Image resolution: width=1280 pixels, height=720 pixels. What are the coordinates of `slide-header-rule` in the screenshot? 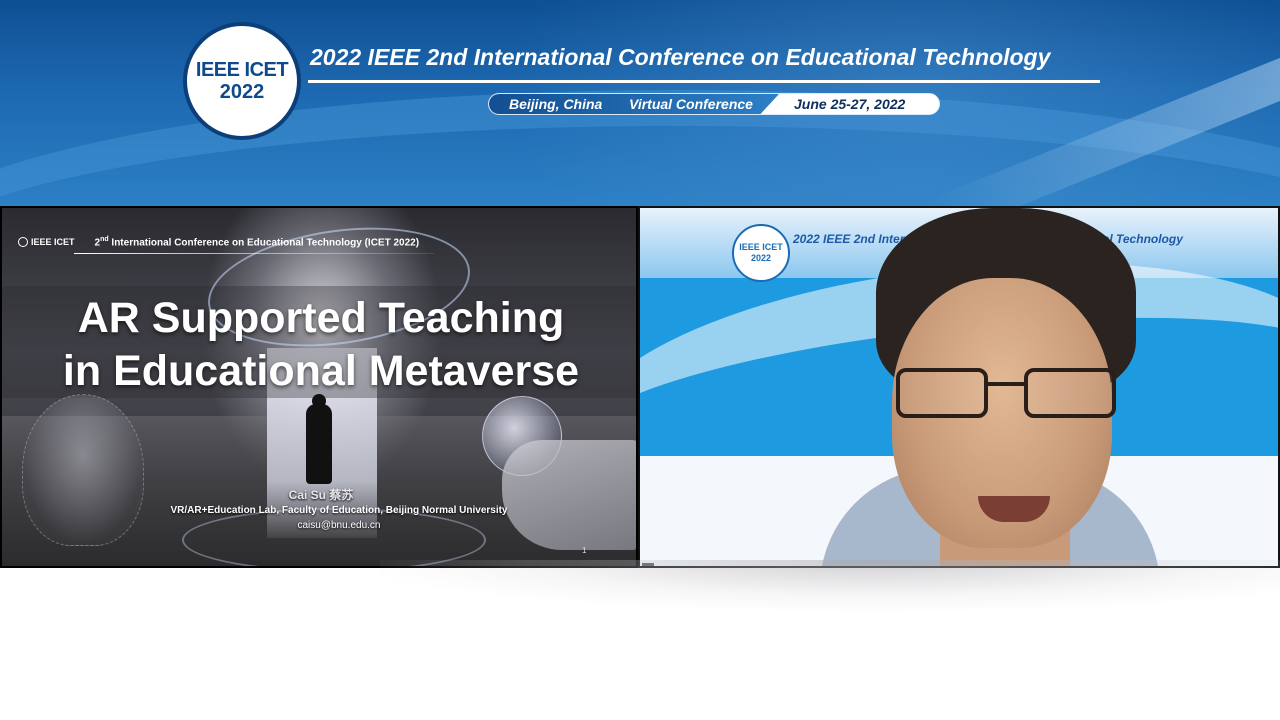 It's located at (254, 253).